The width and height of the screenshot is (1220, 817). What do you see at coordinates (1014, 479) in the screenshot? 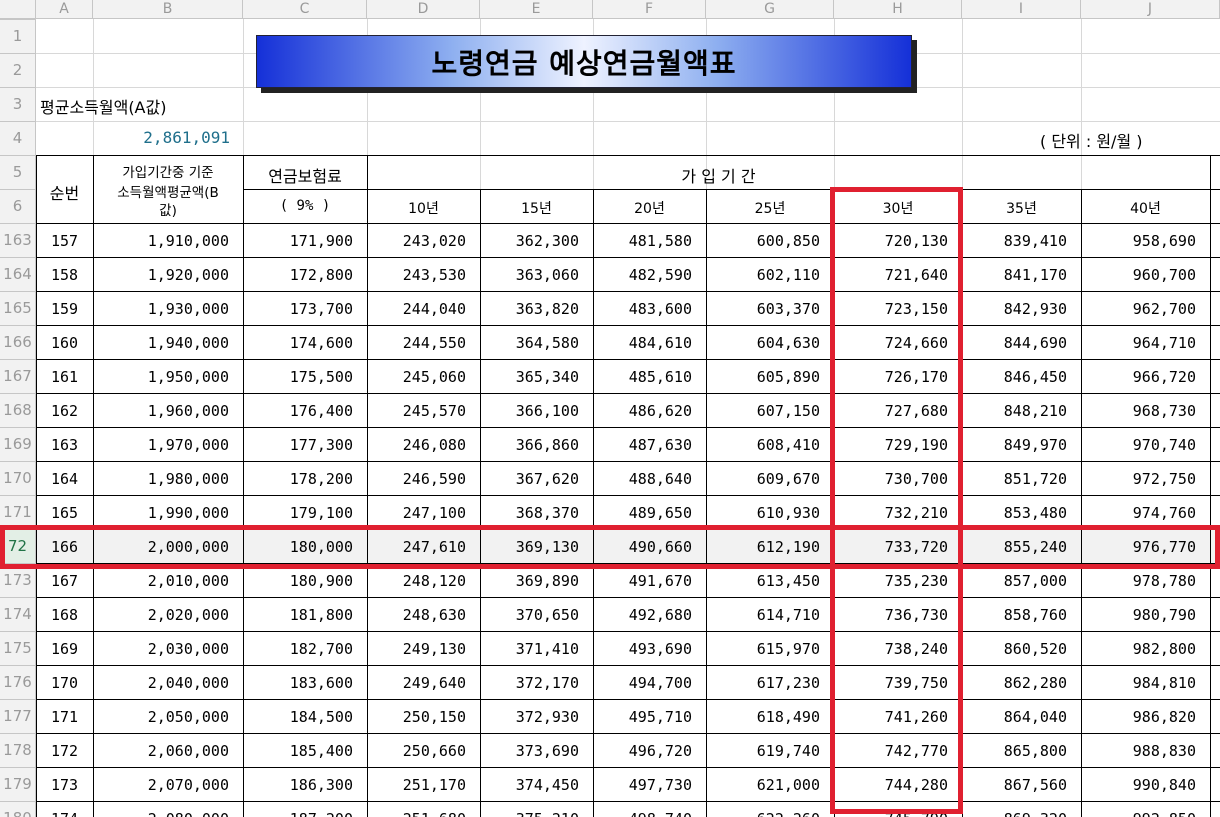
I see `value-cell: 851,720` at bounding box center [1014, 479].